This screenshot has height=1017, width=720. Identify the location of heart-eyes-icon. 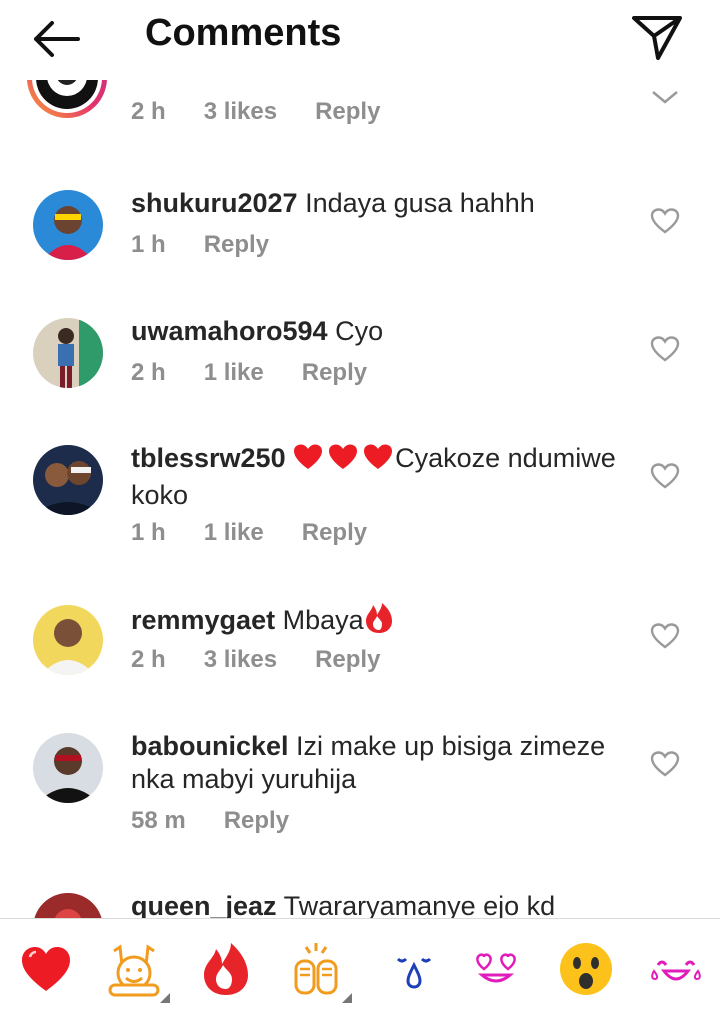
(496, 969).